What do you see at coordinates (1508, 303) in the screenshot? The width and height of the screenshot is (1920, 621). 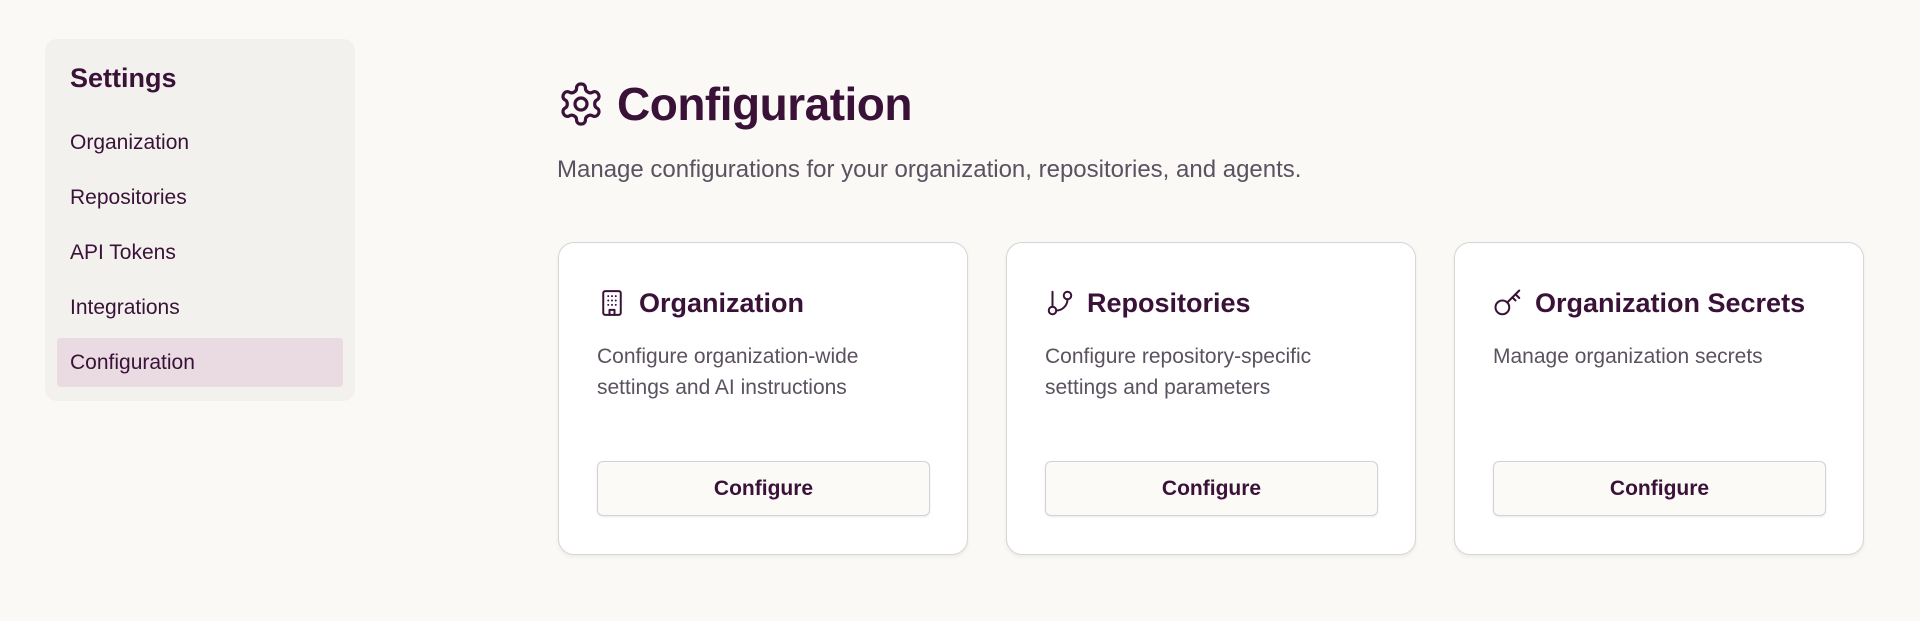 I see `key-icon` at bounding box center [1508, 303].